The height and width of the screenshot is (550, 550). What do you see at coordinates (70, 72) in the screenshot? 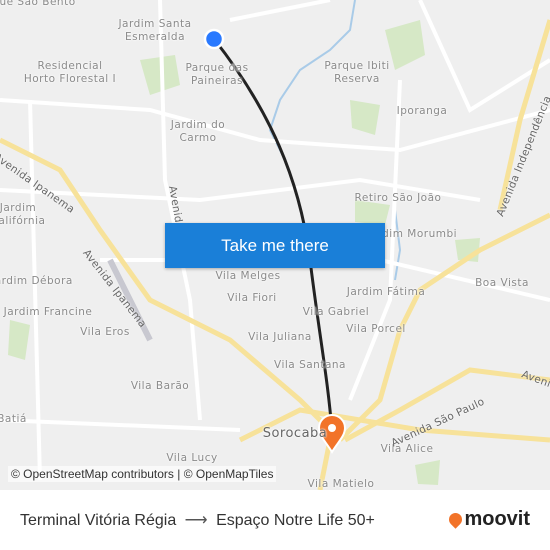
I see `map-label: Residencial Horto Florestal I` at bounding box center [70, 72].